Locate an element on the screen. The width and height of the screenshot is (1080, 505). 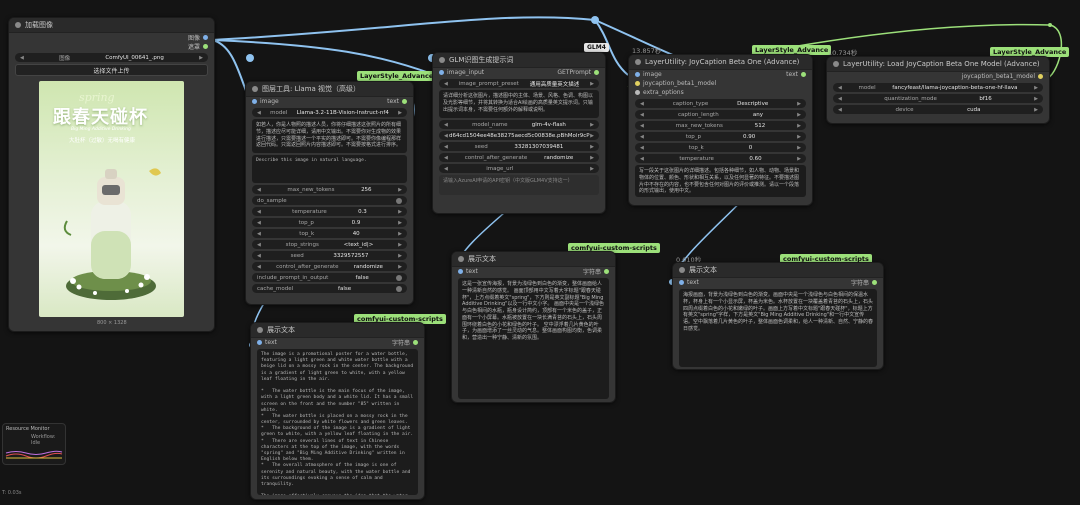
upload-button: 选择文件上传 is located at coordinates (111, 70).